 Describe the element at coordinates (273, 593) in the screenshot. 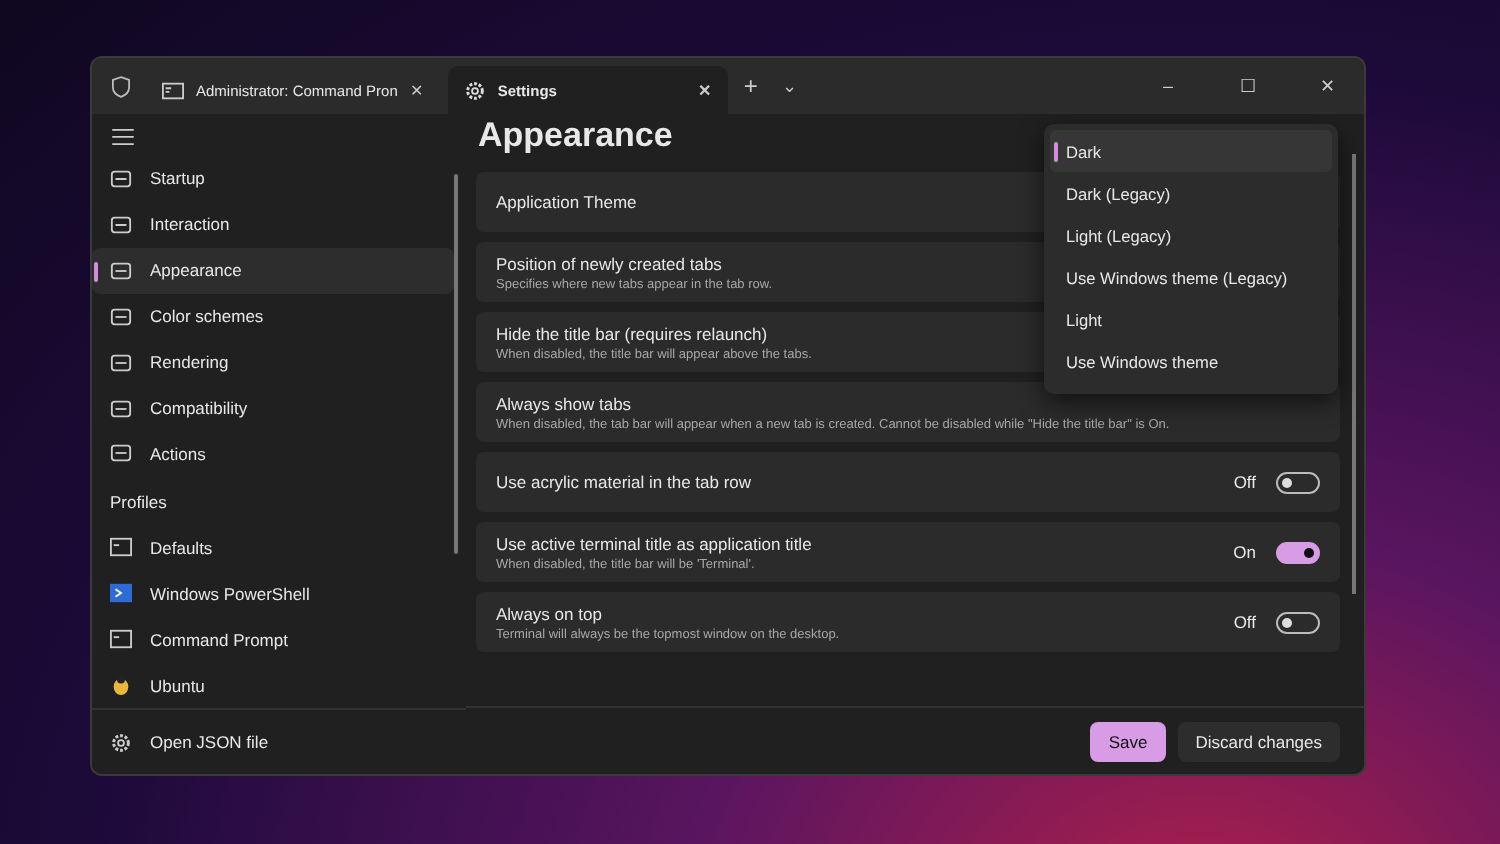

I see `sidebar-item: Windows PowerShell` at that location.